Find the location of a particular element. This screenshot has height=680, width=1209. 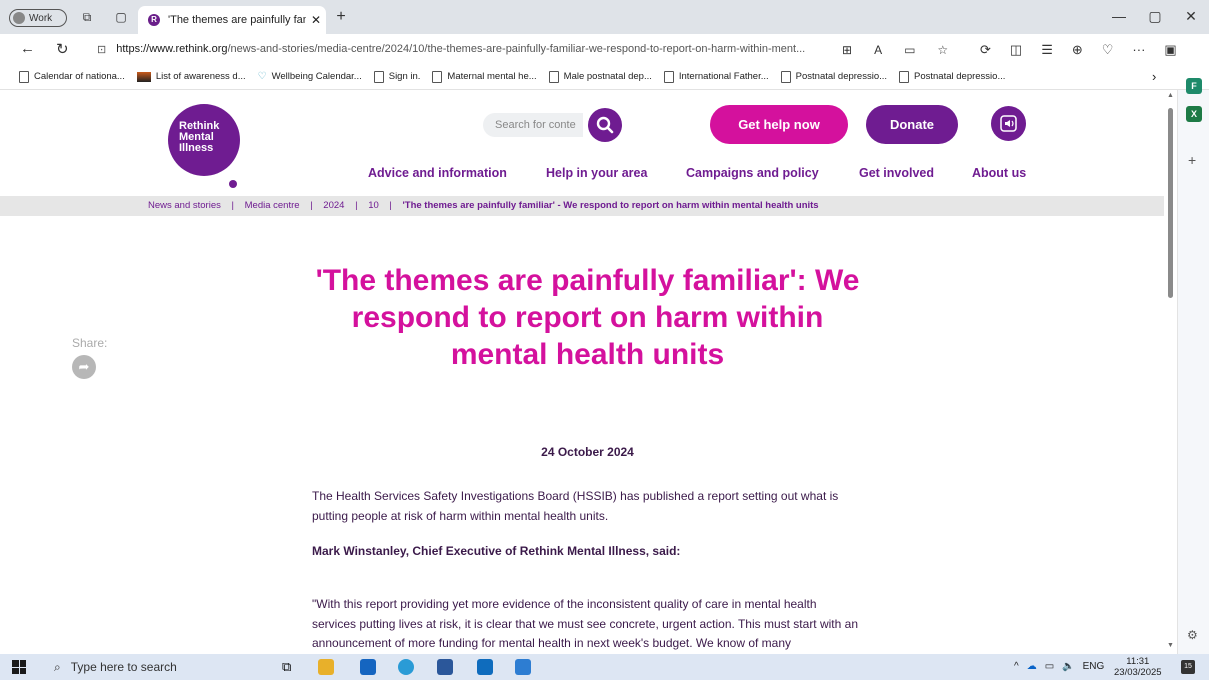

volume-icon: 🔈 is located at coordinates (1068, 666).